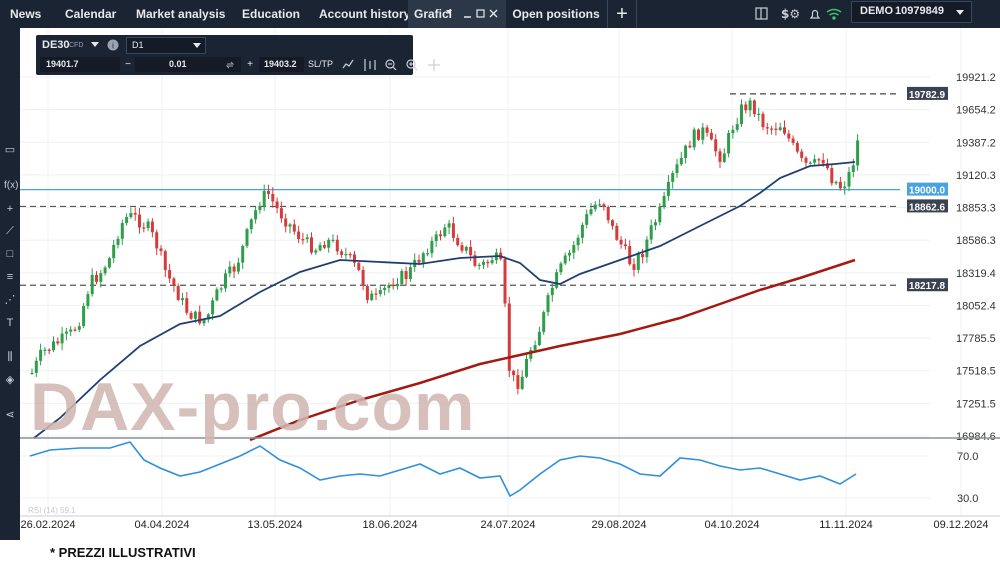 The image size is (1000, 562). Describe the element at coordinates (271, 14) in the screenshot. I see `nav-education: Education` at that location.